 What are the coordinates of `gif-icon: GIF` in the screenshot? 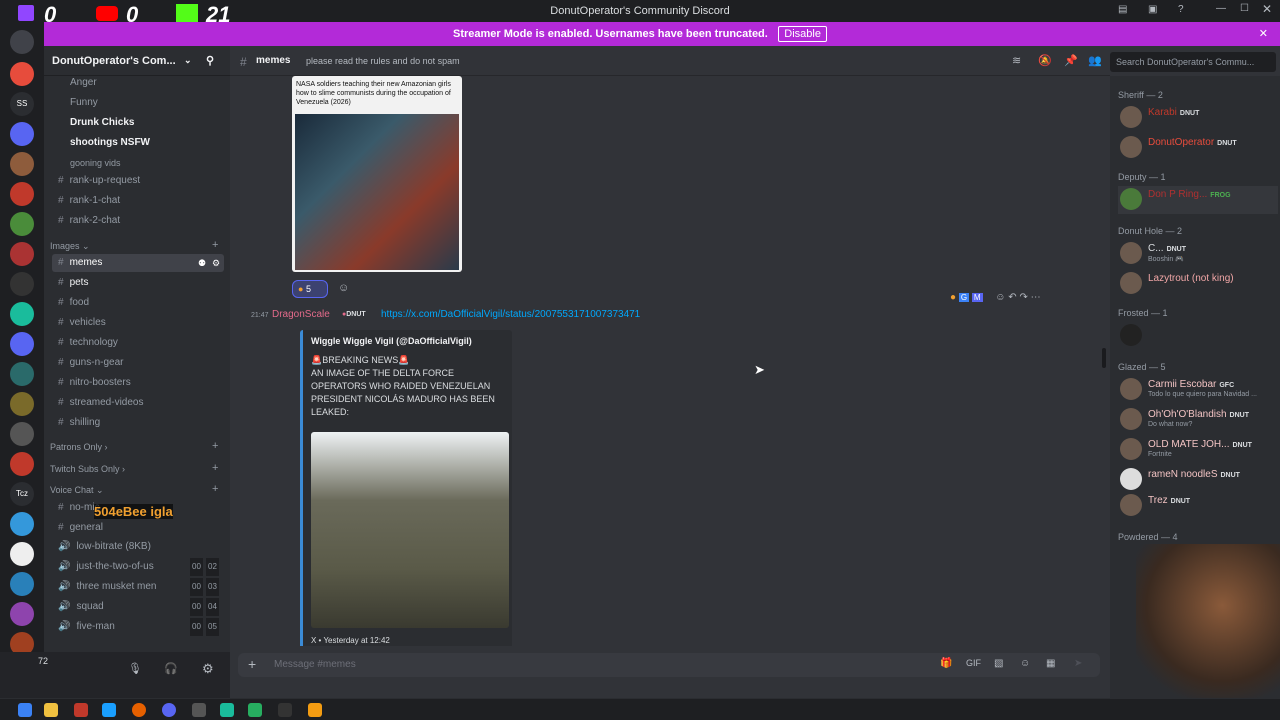 It's located at (973, 663).